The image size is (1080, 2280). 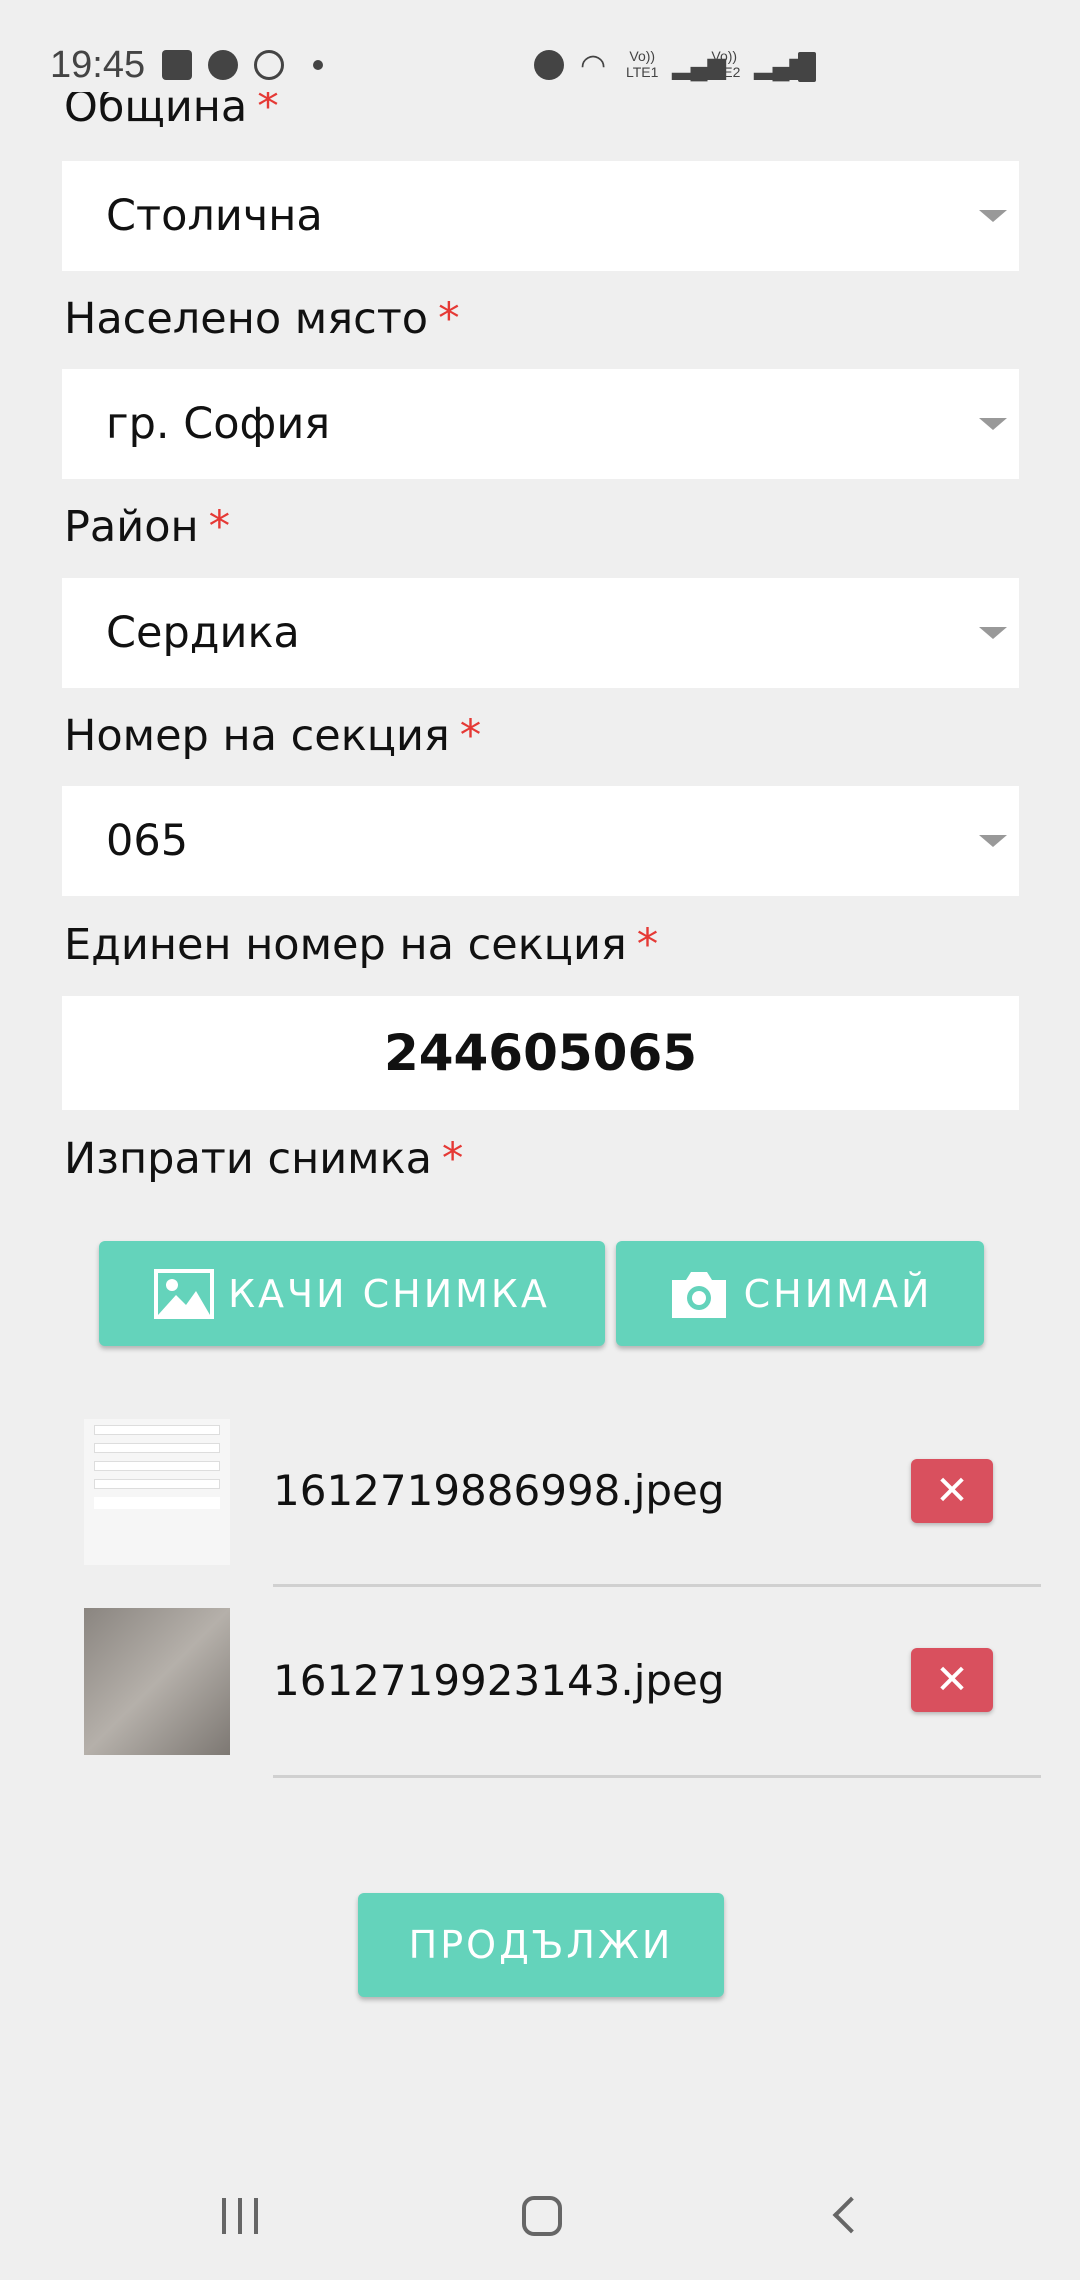 What do you see at coordinates (223, 65) in the screenshot?
I see `premier-league-notification-icon` at bounding box center [223, 65].